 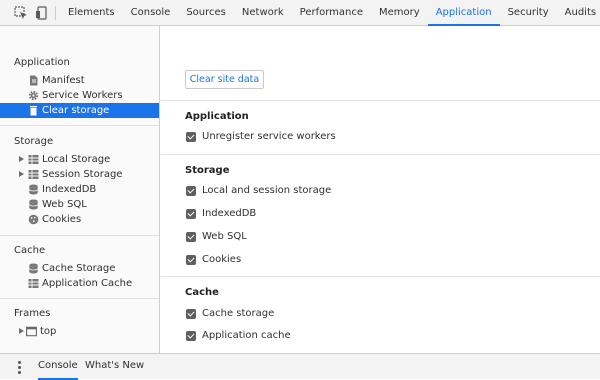 What do you see at coordinates (33, 219) in the screenshot?
I see `cookie-icon` at bounding box center [33, 219].